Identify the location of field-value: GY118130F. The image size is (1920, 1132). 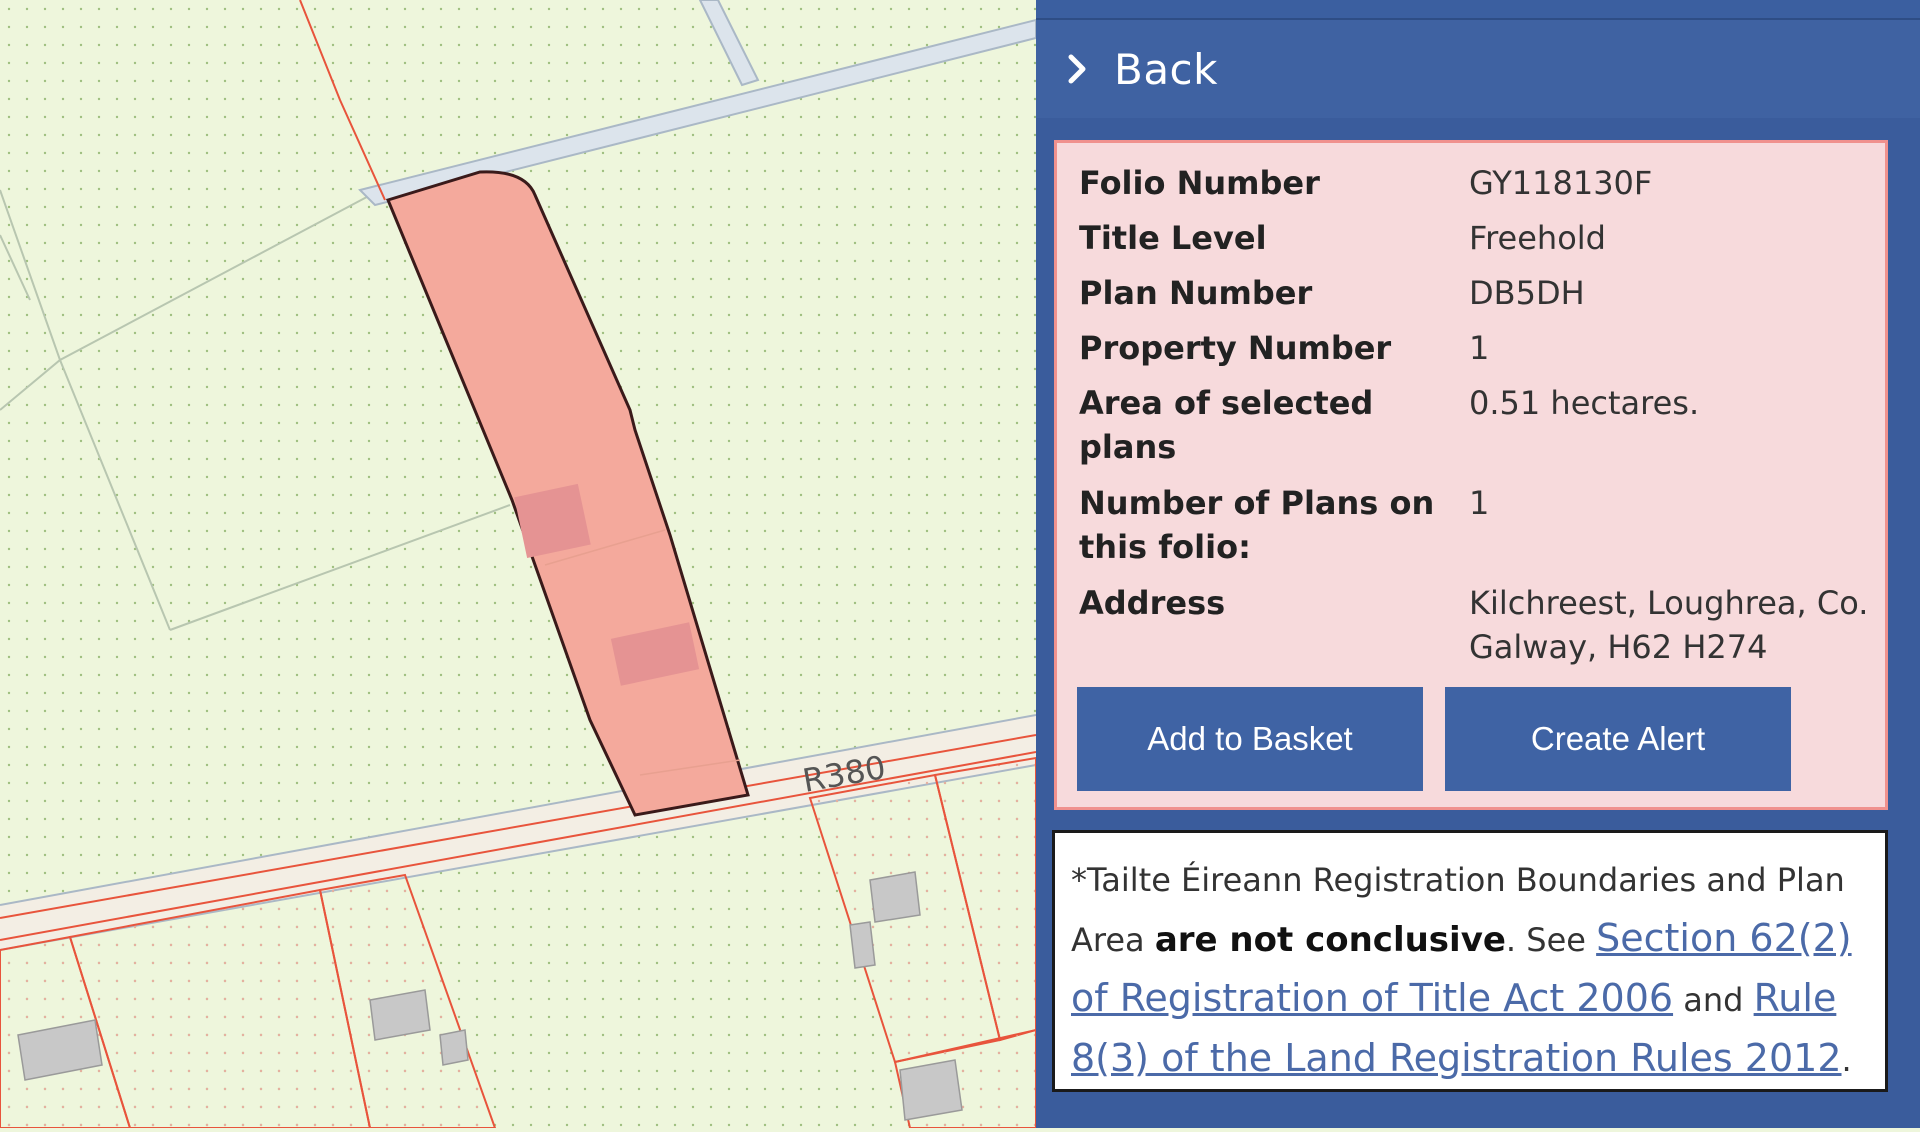
(1561, 183).